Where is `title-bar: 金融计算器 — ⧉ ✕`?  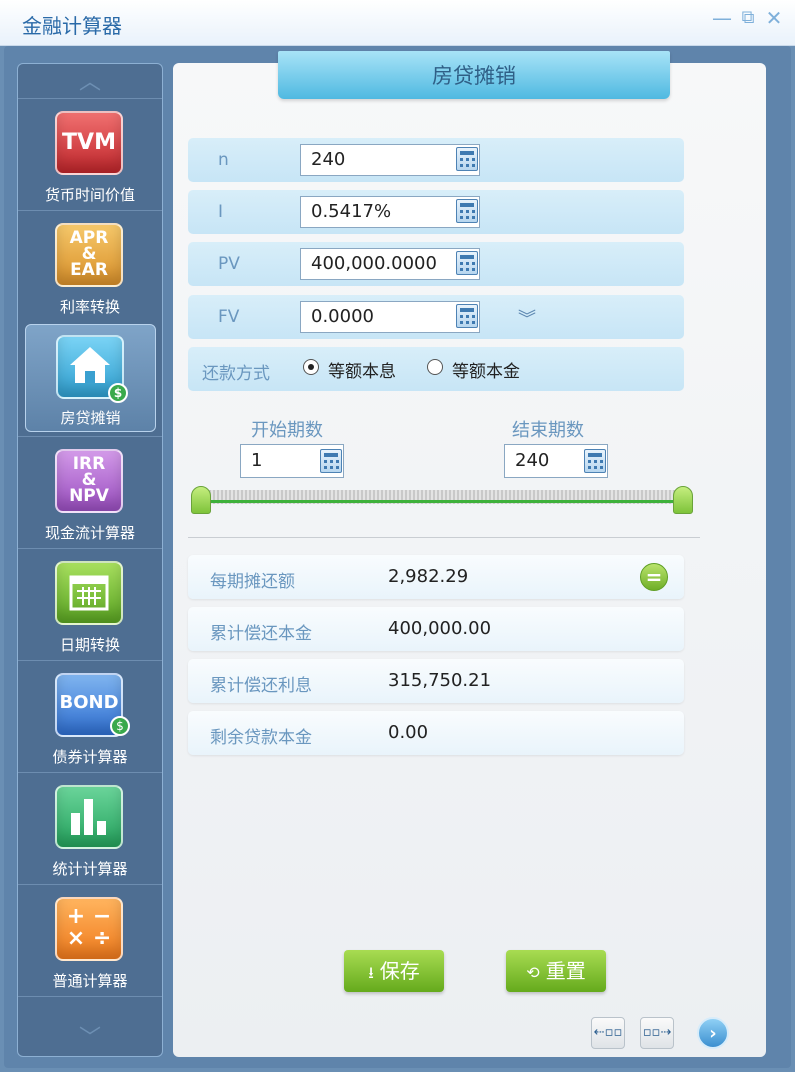
title-bar: 金融计算器 — ⧉ ✕ is located at coordinates (397, 23).